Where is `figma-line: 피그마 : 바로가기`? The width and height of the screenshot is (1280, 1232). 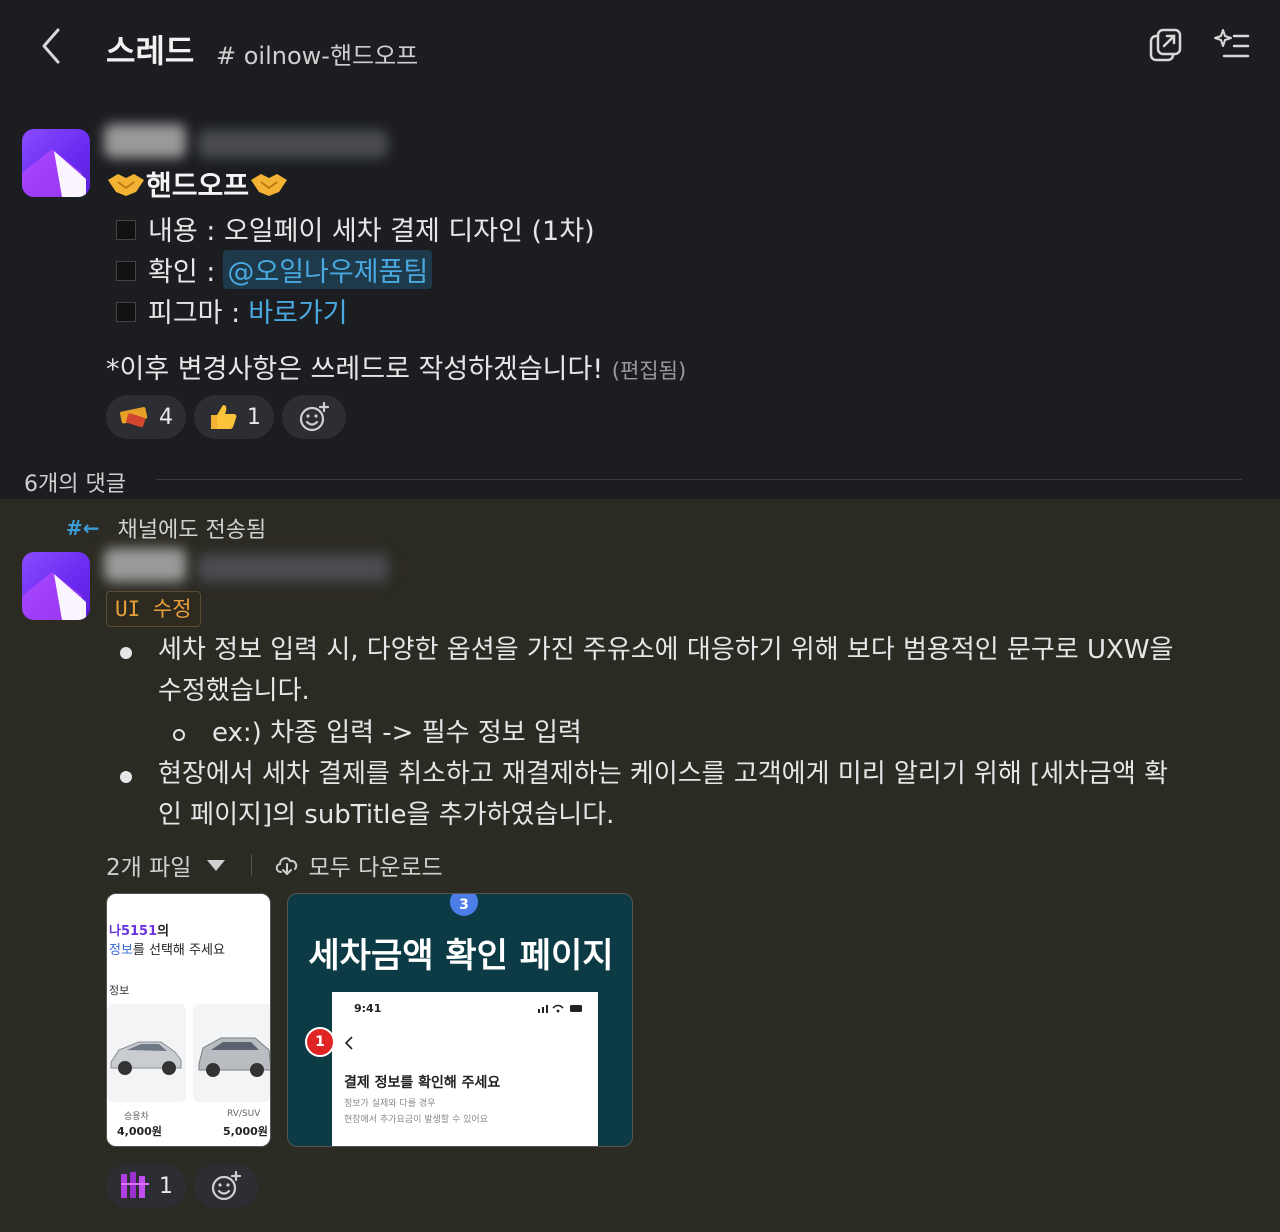 figma-line: 피그마 : 바로가기 is located at coordinates (232, 310).